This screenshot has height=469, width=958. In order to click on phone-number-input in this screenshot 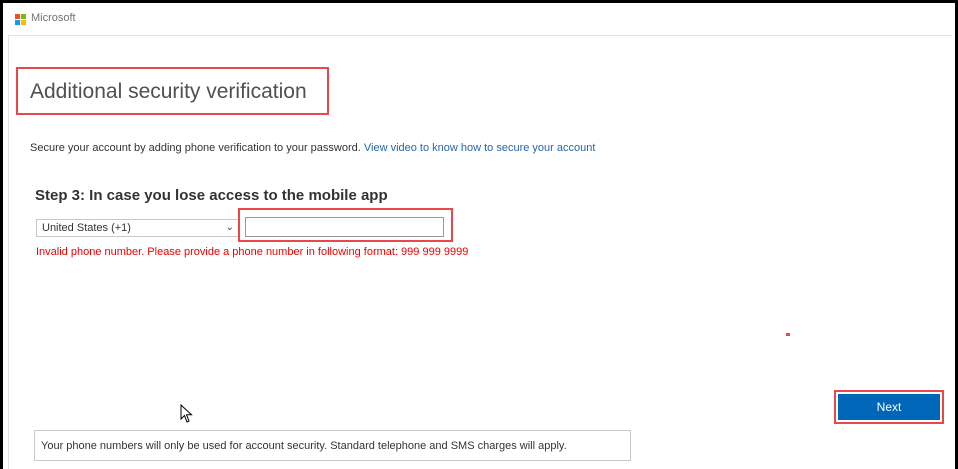, I will do `click(344, 227)`.